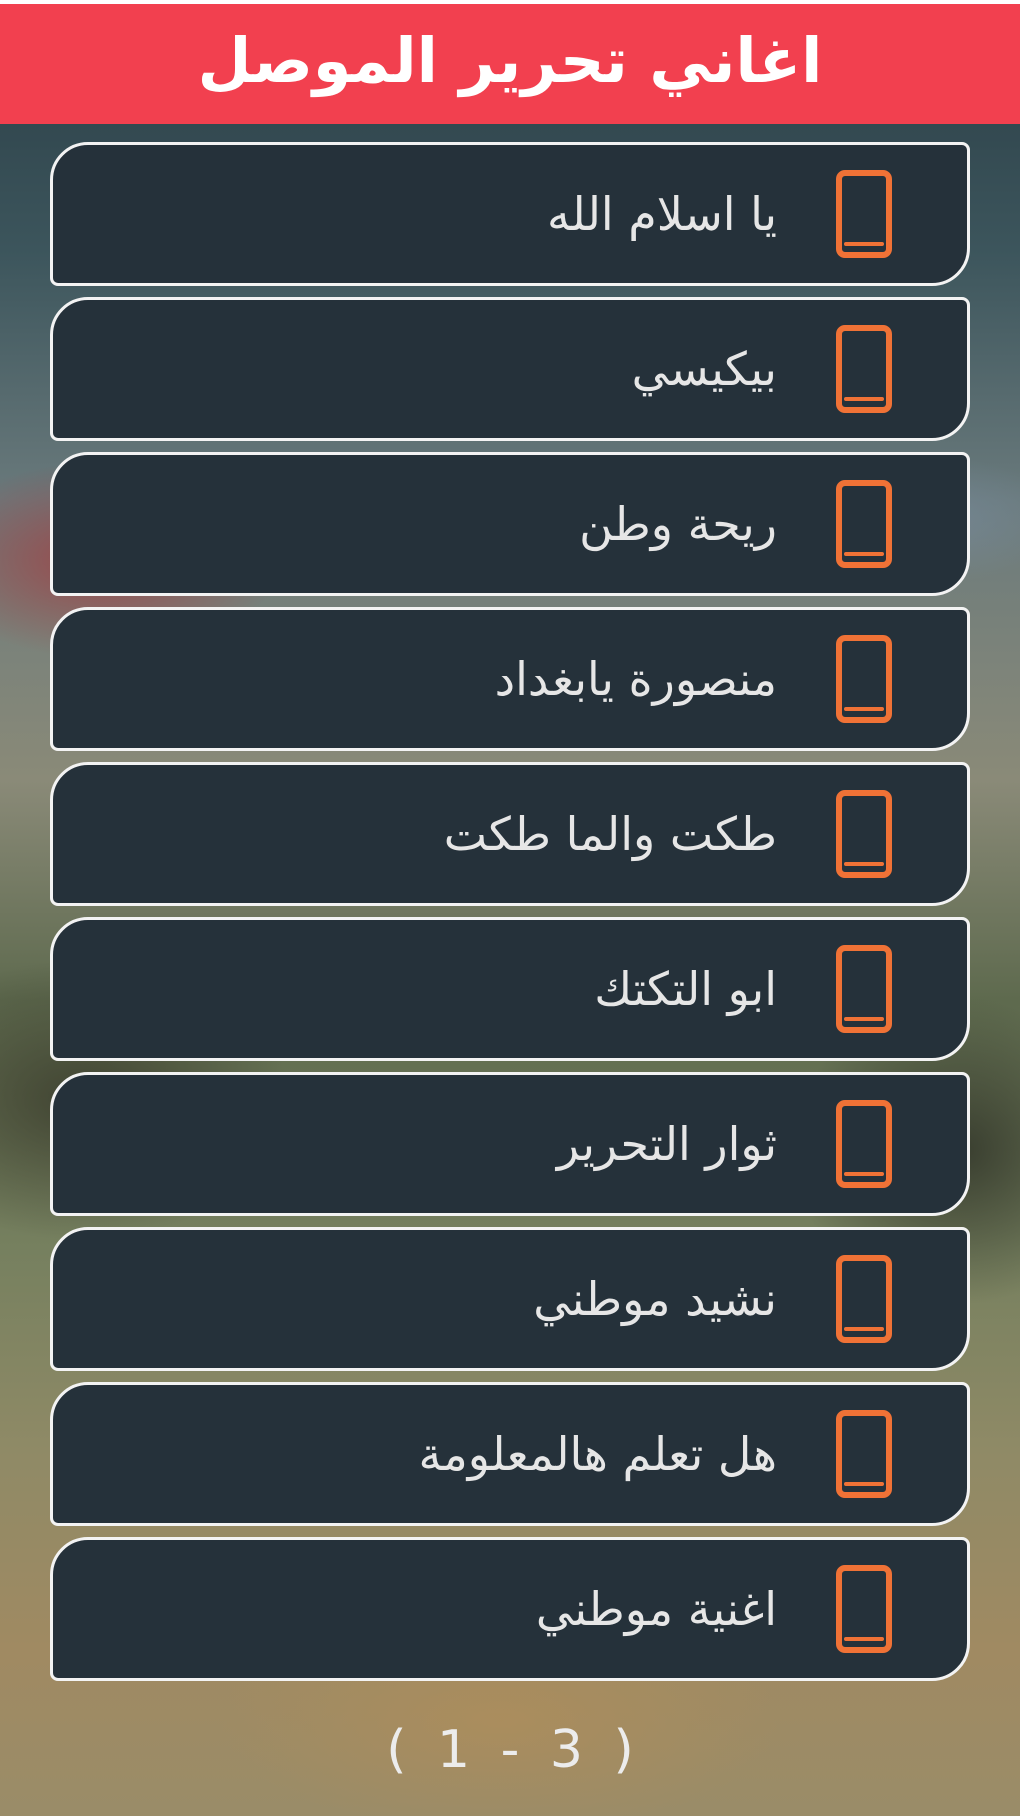 Image resolution: width=1020 pixels, height=1816 pixels. Describe the element at coordinates (662, 214) in the screenshot. I see `song-title: يا اسلام الله` at that location.